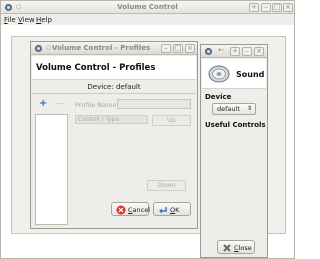 This screenshot has height=259, width=320. What do you see at coordinates (147, 7) in the screenshot?
I see `main-titlebar: ○ Volume Control + – □ ×` at bounding box center [147, 7].